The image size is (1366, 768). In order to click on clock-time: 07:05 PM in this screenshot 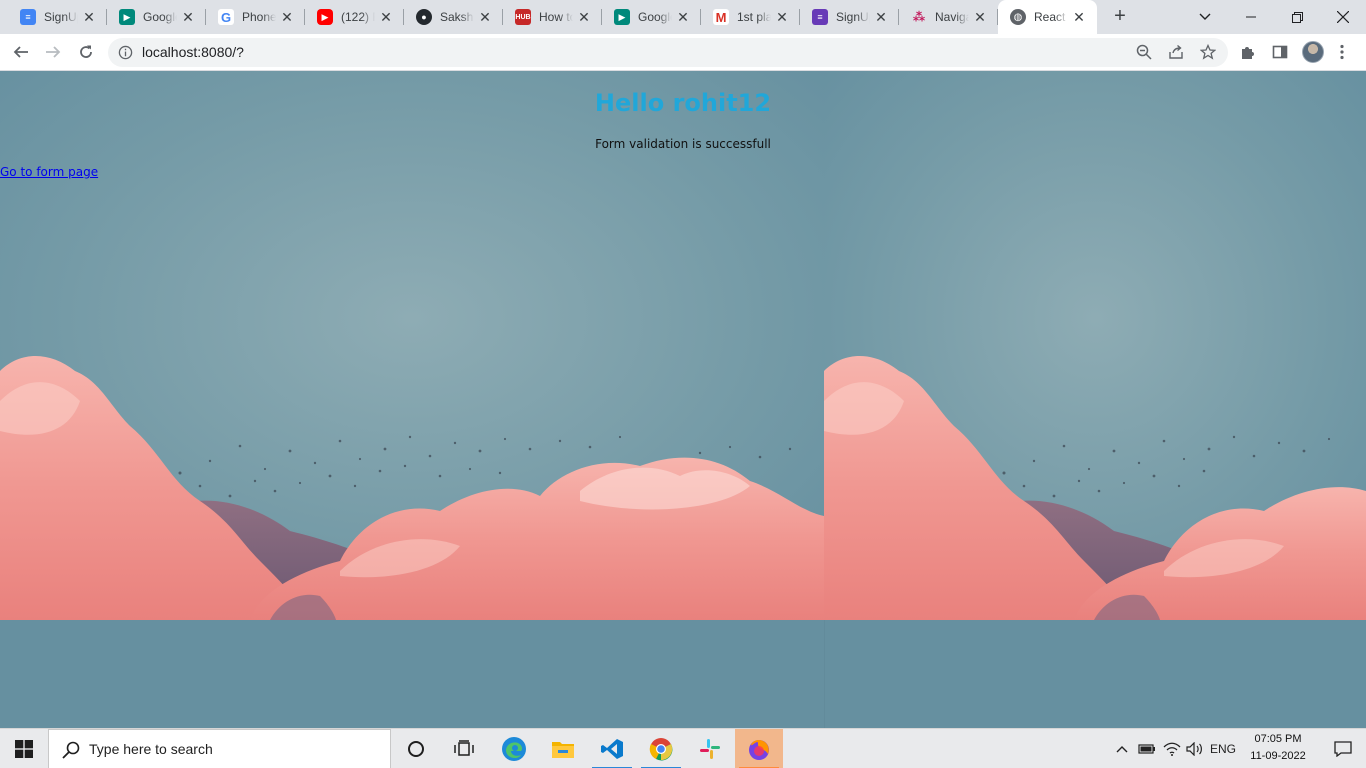, I will do `click(1278, 739)`.